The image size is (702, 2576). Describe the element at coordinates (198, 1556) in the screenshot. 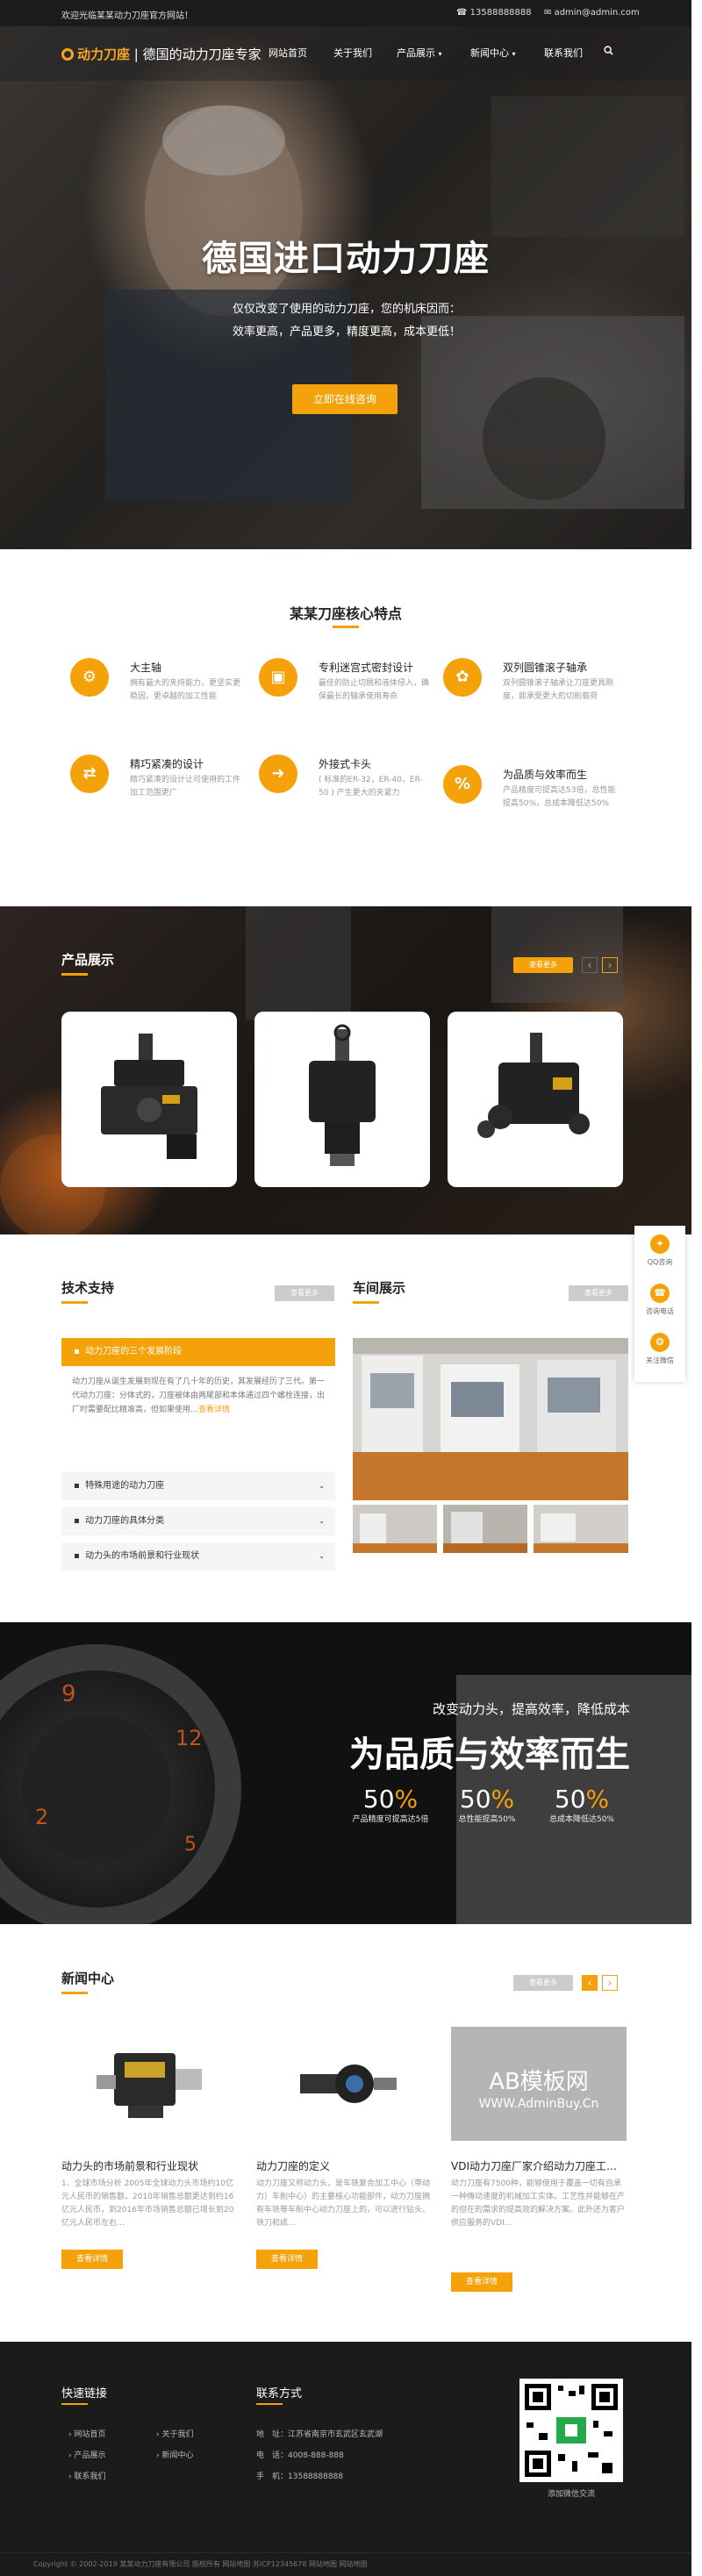

I see `accordion-row: ▪ 动力头的市场前景和行业现状 ⌄` at that location.